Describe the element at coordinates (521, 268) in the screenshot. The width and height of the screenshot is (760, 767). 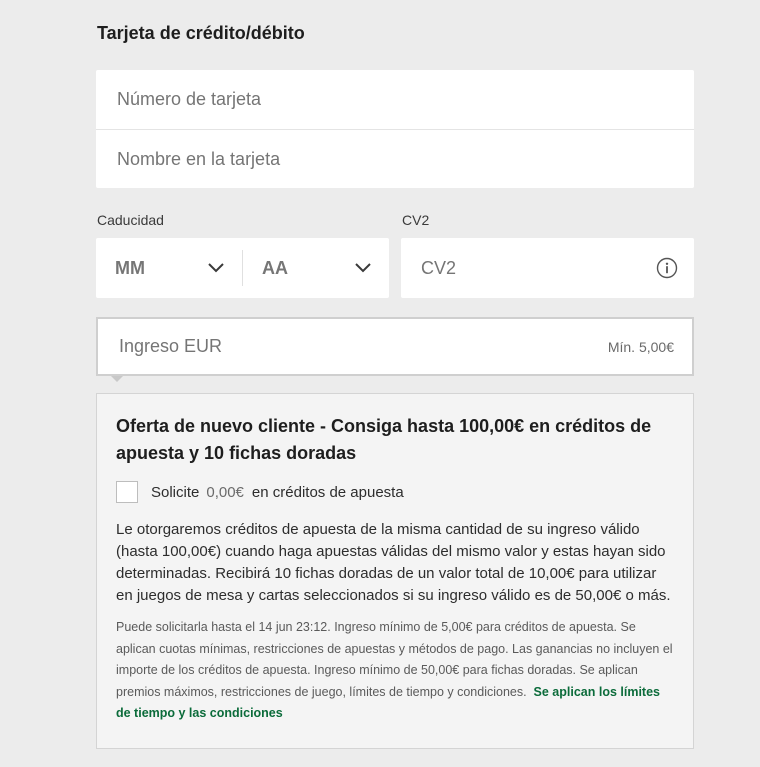
I see `cv2-input` at that location.